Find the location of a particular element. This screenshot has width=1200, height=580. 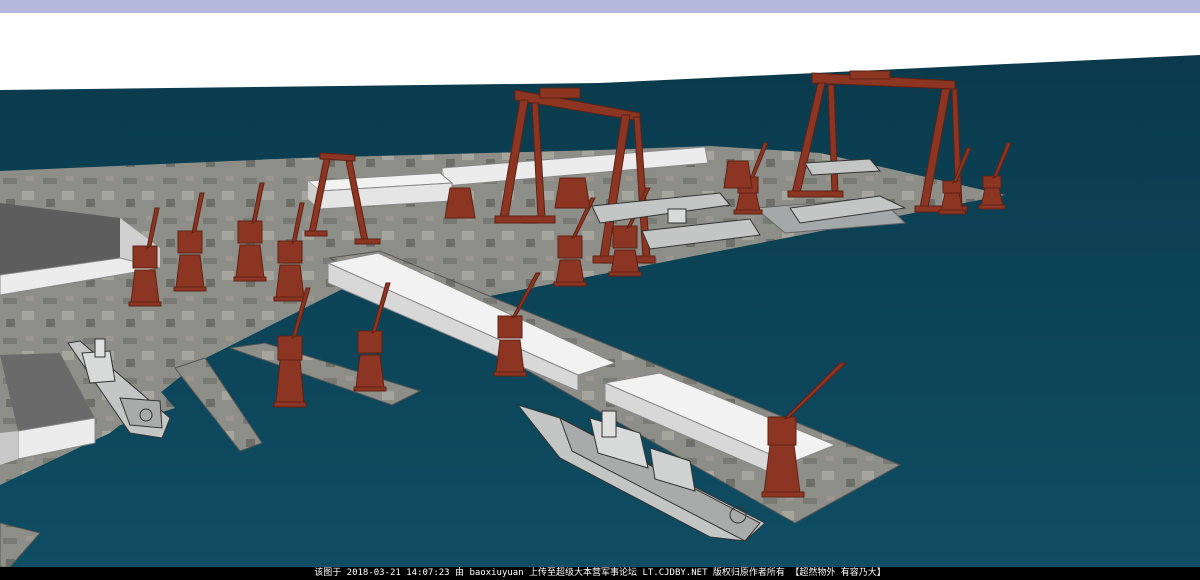

window-title-bar is located at coordinates (600, 6).